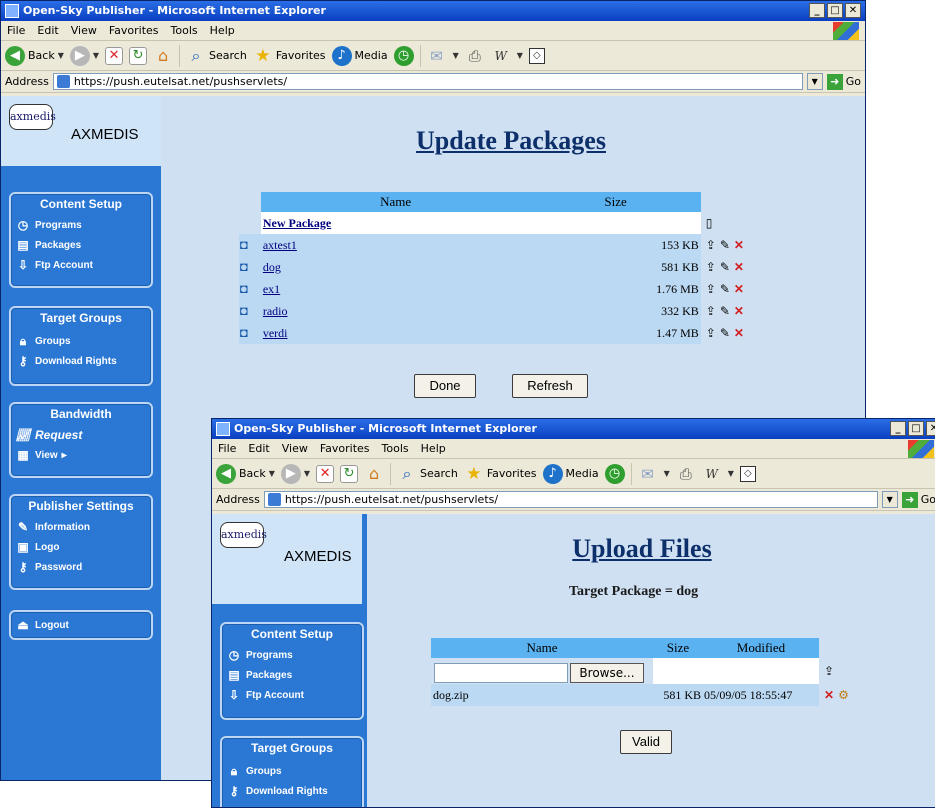 This screenshot has height=808, width=935. What do you see at coordinates (271, 289) in the screenshot?
I see `package-link: ex1` at bounding box center [271, 289].